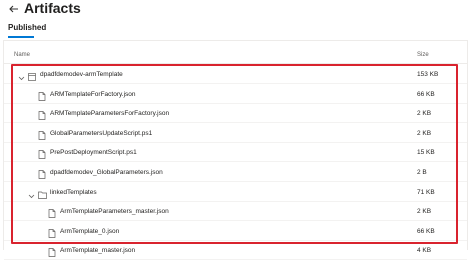  Describe the element at coordinates (424, 251) in the screenshot. I see `row-size: 4 KB` at that location.